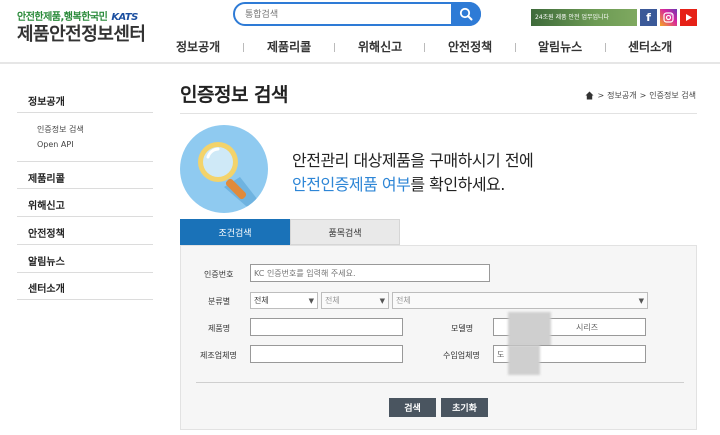 The image size is (720, 435). I want to click on banner-text: 24조원 제품 안전 업무입니다, so click(572, 17).